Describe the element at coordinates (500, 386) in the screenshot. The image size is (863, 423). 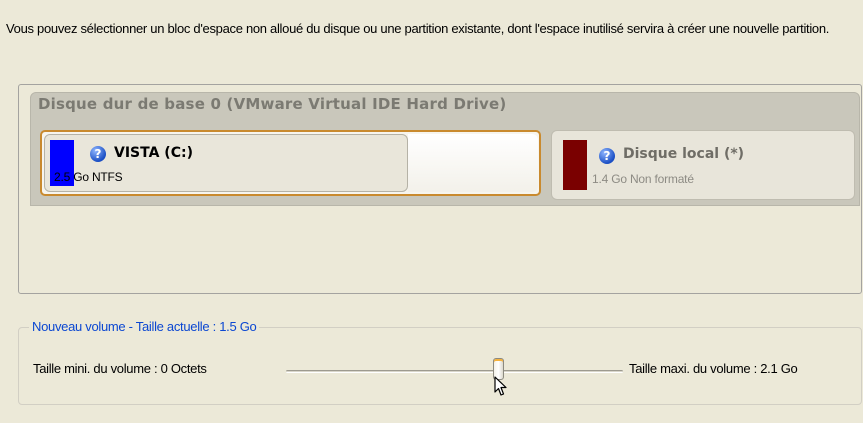
I see `mouse-cursor-icon` at that location.